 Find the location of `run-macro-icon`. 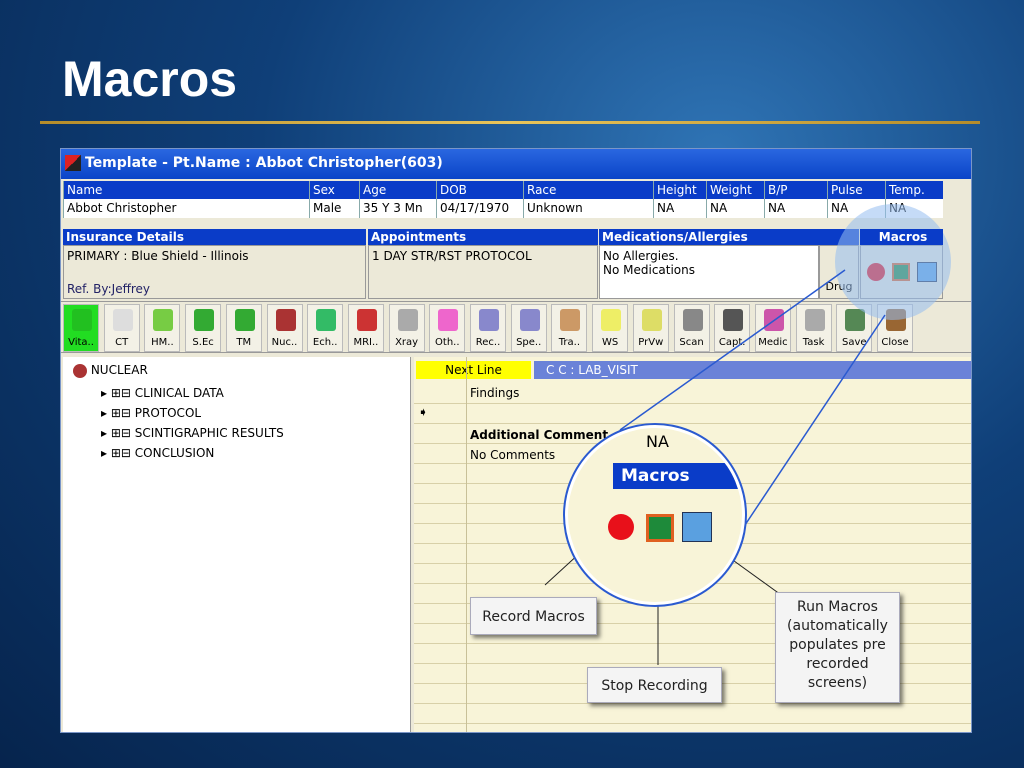

run-macro-icon is located at coordinates (927, 272).